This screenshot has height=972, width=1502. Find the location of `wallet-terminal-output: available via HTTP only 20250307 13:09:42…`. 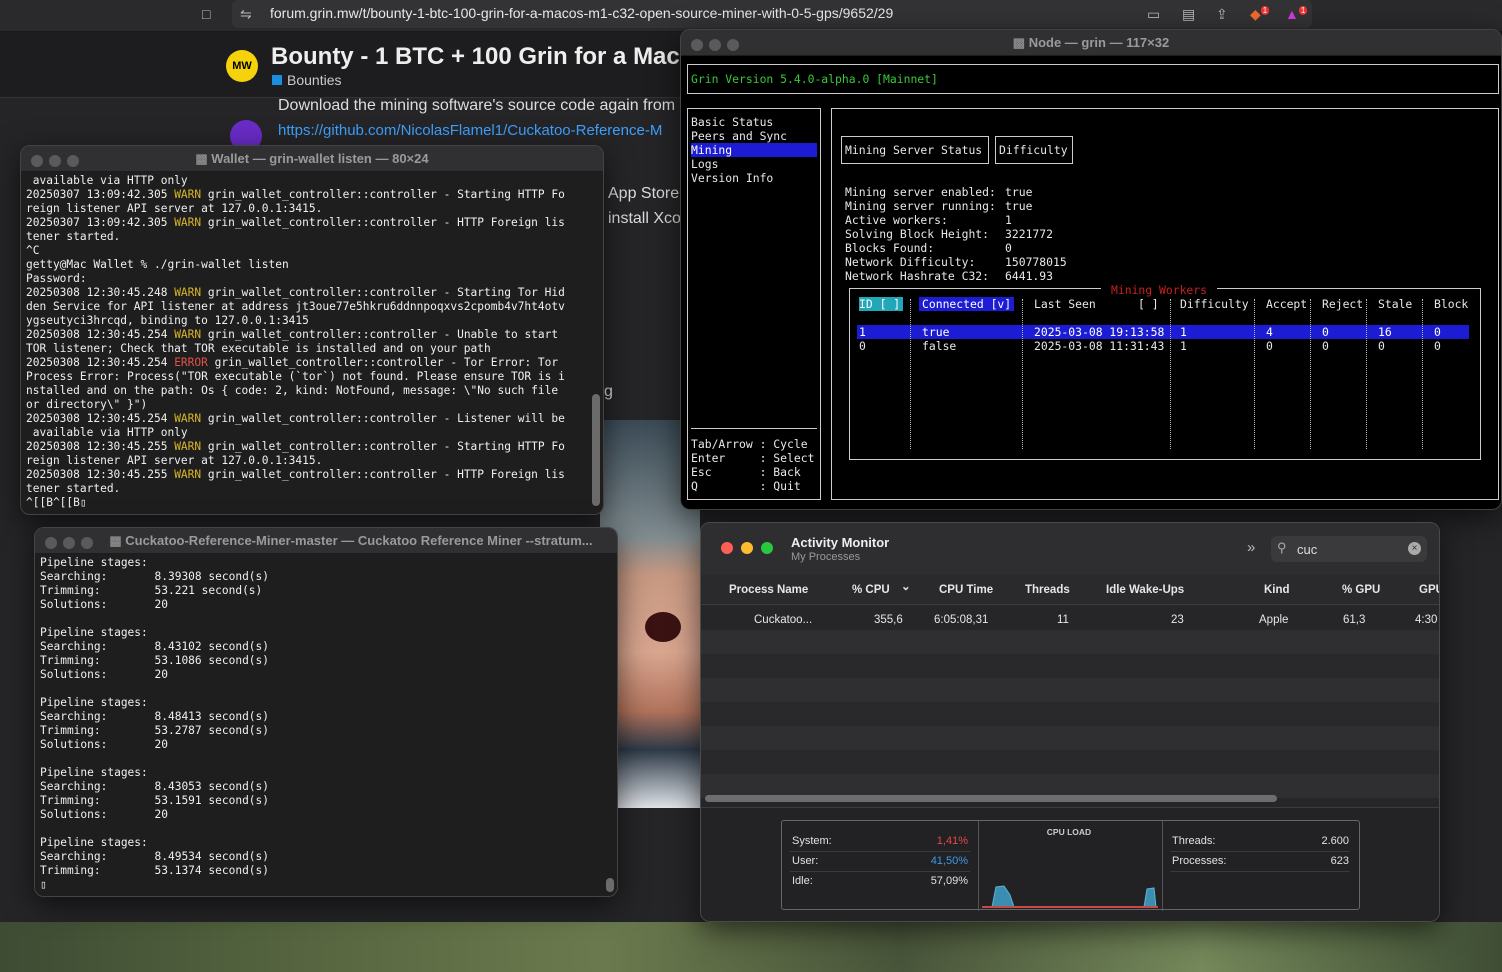

wallet-terminal-output: available via HTTP only 20250307 13:09:42… is located at coordinates (312, 343).